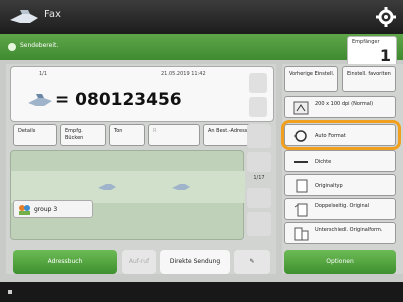 The width and height of the screenshot is (403, 302). What do you see at coordinates (46, 209) in the screenshot?
I see `group-label: group 3` at bounding box center [46, 209].